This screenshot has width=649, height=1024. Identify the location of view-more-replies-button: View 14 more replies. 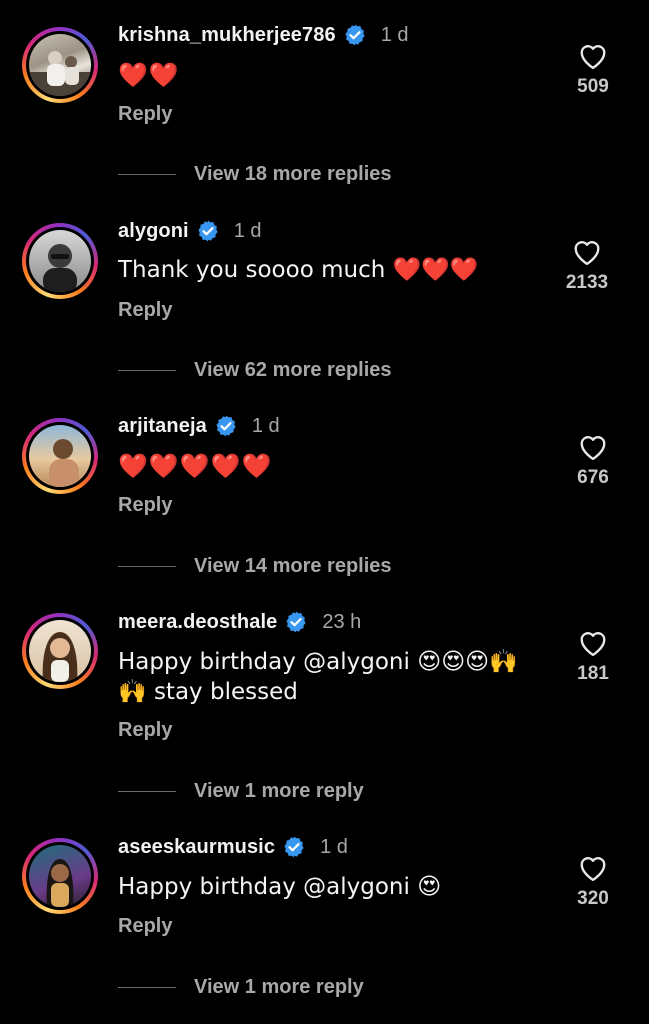
(255, 566).